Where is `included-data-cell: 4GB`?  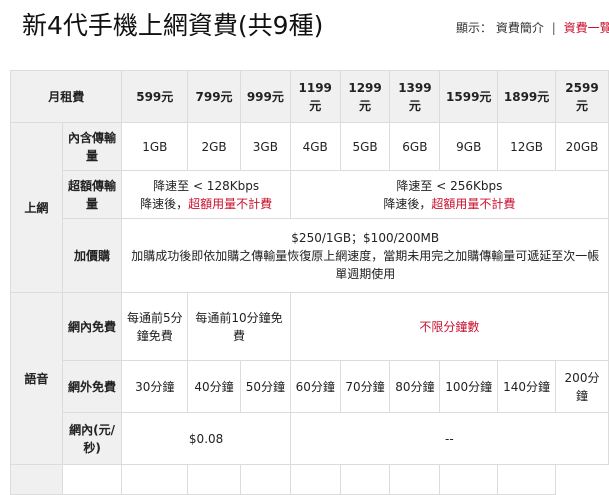
included-data-cell: 4GB is located at coordinates (315, 146).